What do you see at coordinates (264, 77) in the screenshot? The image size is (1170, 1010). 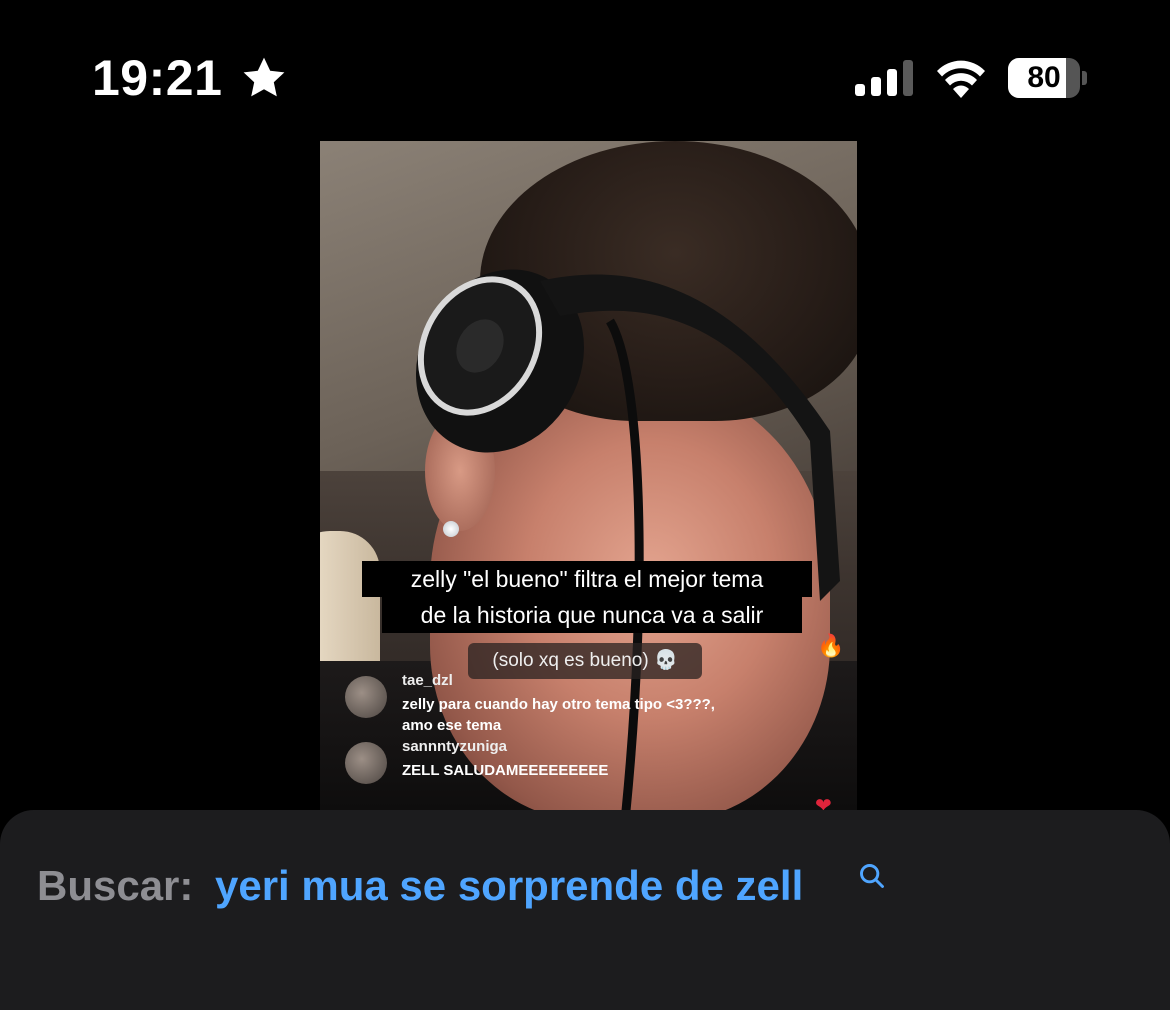 I see `star-icon` at bounding box center [264, 77].